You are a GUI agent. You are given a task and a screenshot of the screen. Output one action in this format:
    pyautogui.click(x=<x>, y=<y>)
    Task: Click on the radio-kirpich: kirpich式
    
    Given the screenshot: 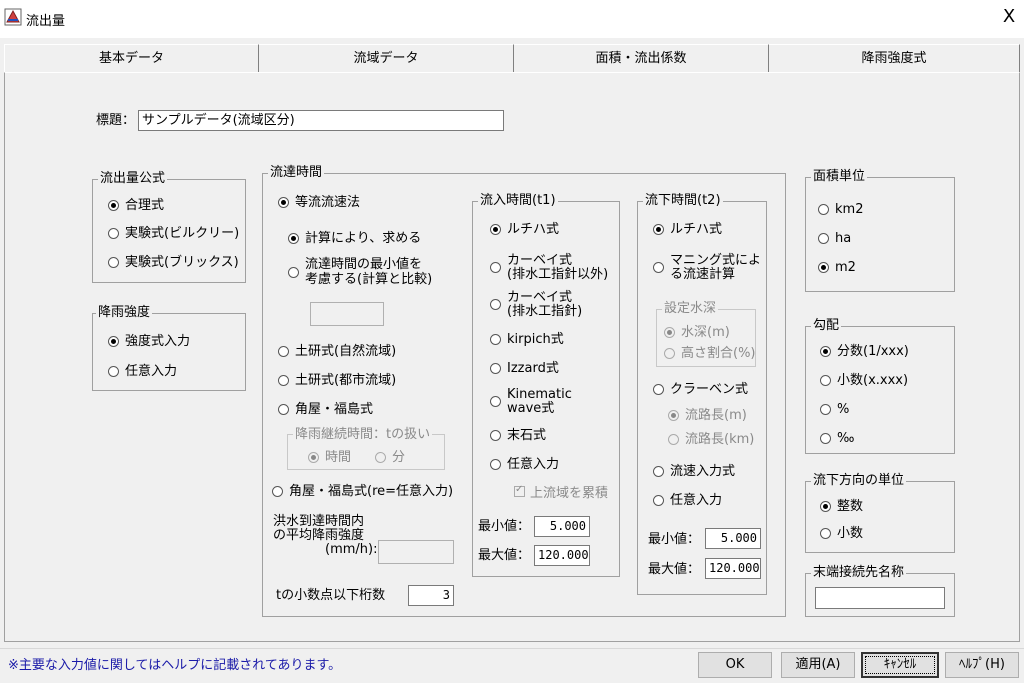 What is the action you would take?
    pyautogui.click(x=527, y=339)
    